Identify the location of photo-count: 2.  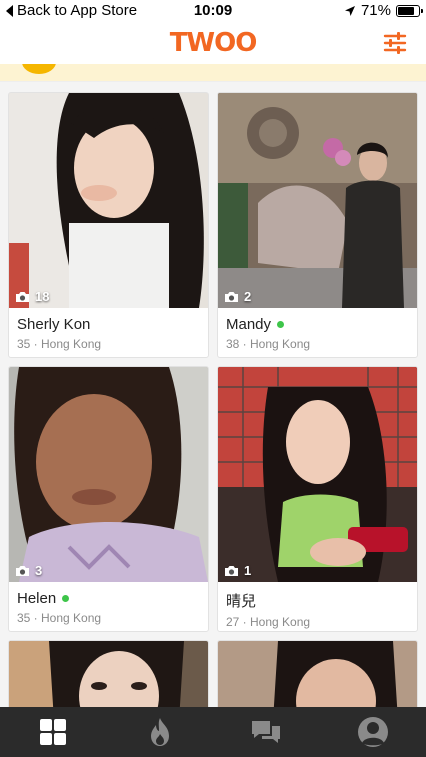
(237, 296).